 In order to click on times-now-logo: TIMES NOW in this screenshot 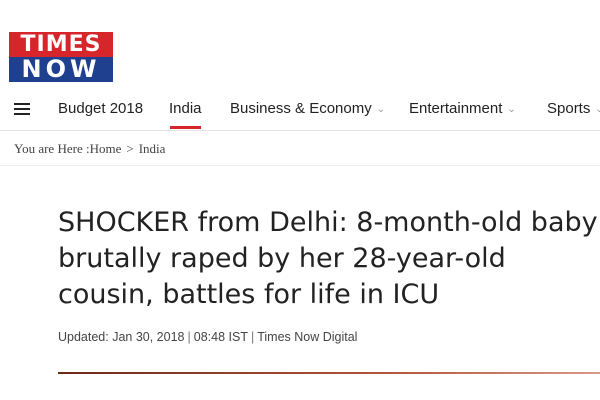, I will do `click(61, 57)`.